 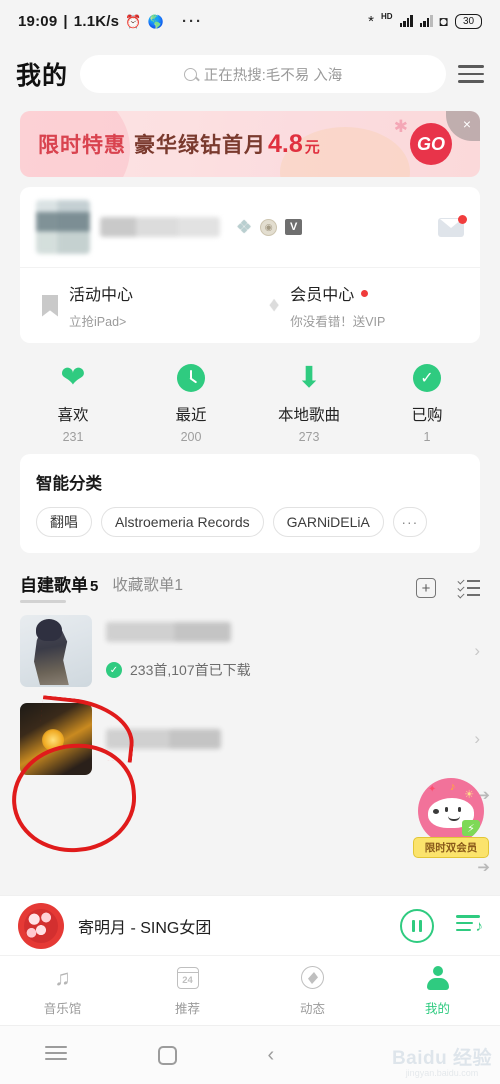 I want to click on chip-more: ···, so click(x=409, y=522).